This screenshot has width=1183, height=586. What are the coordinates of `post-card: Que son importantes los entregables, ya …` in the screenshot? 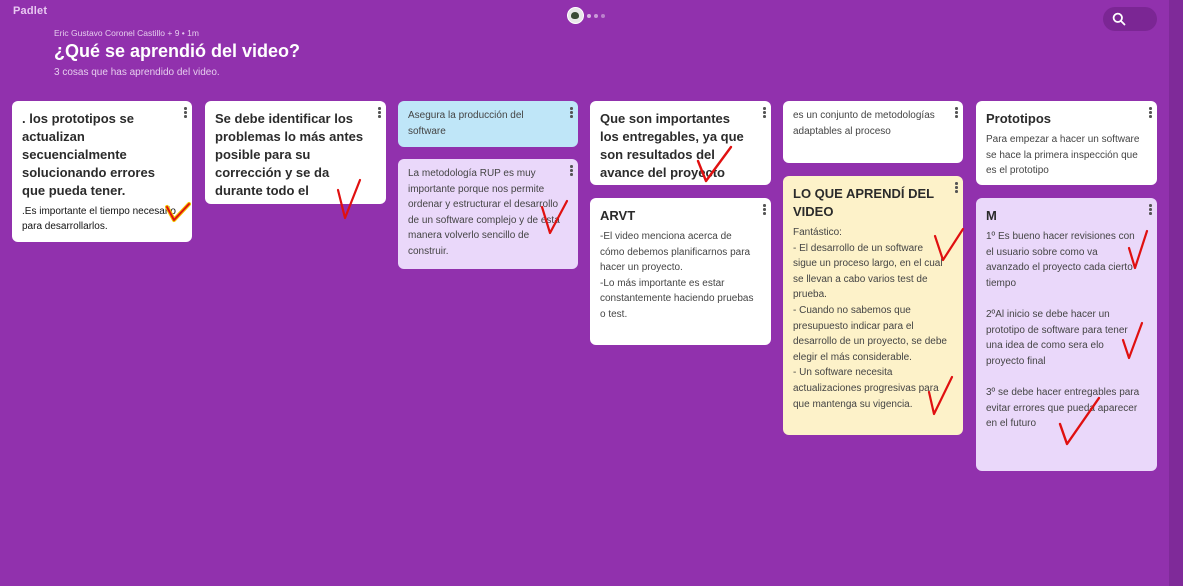 It's located at (680, 143).